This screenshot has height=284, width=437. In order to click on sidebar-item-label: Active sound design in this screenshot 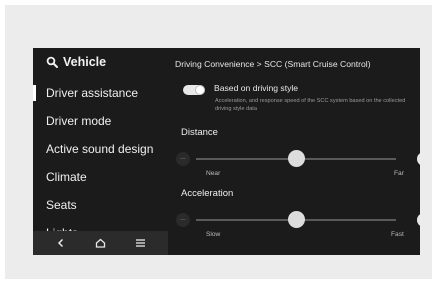, I will do `click(100, 149)`.